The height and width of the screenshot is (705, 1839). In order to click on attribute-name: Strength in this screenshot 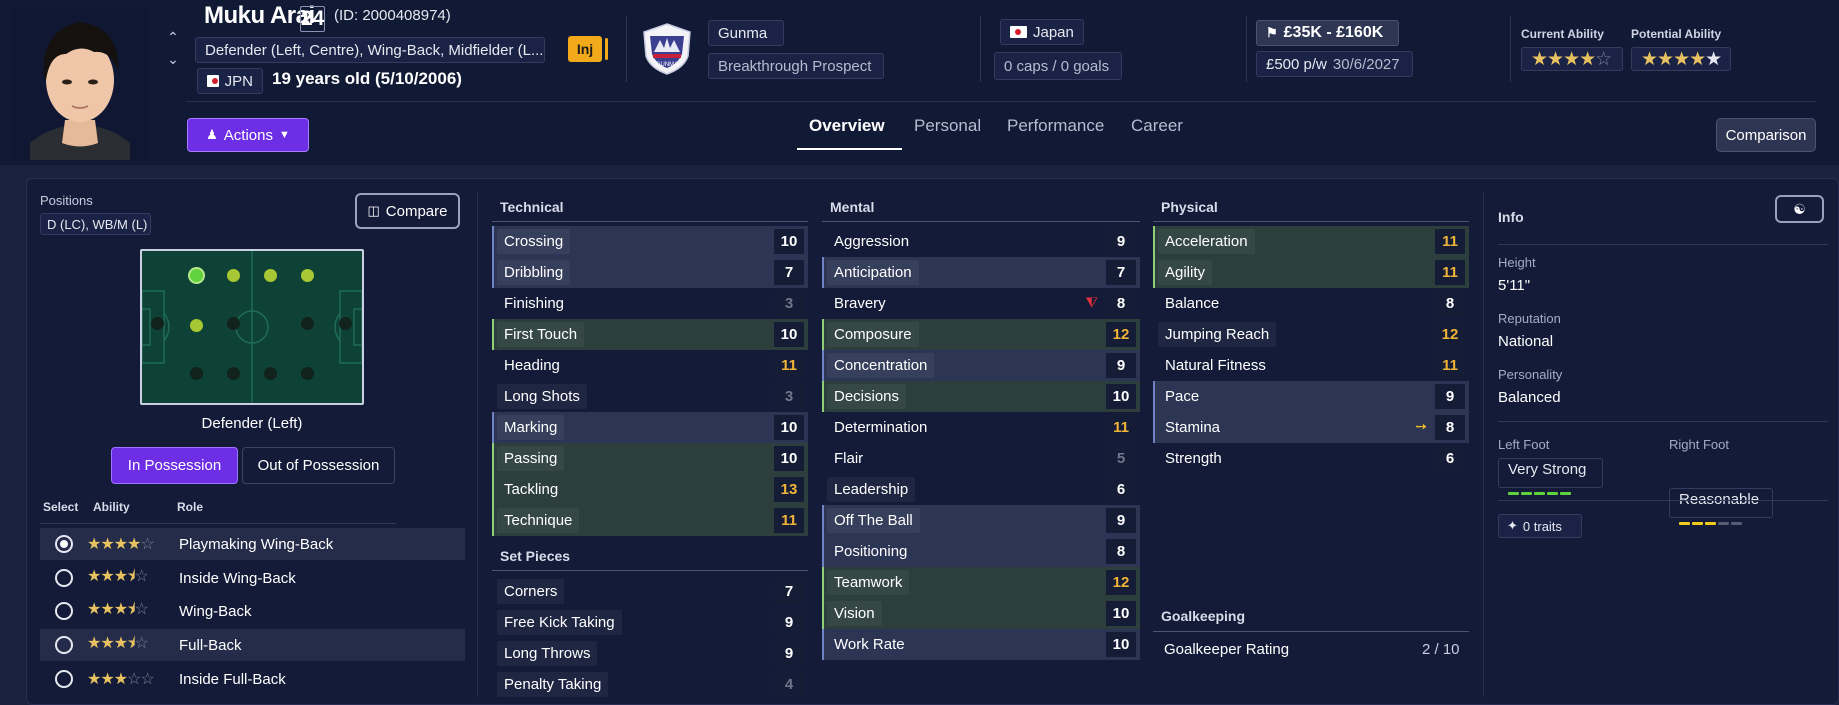, I will do `click(1193, 458)`.